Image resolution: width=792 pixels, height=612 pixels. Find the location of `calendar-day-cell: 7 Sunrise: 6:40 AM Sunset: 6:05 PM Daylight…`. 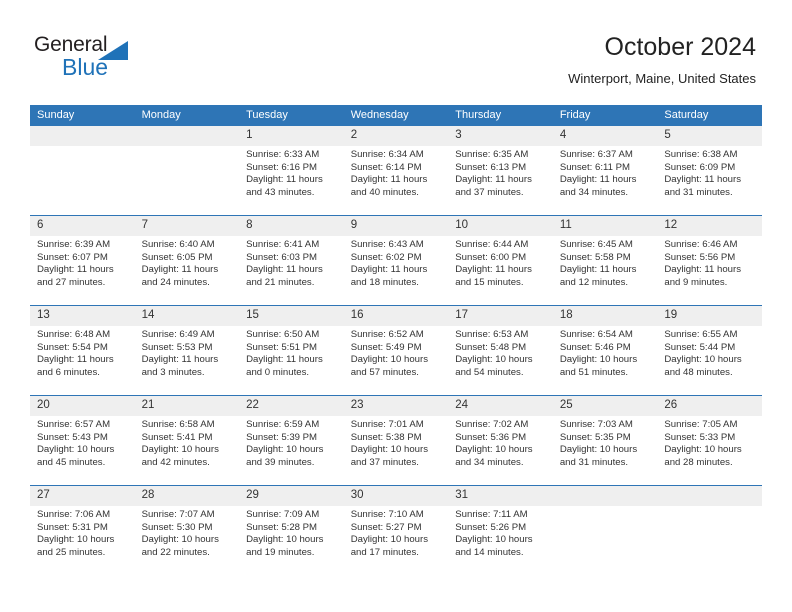

calendar-day-cell: 7 Sunrise: 6:40 AM Sunset: 6:05 PM Daylight… is located at coordinates (187, 260).